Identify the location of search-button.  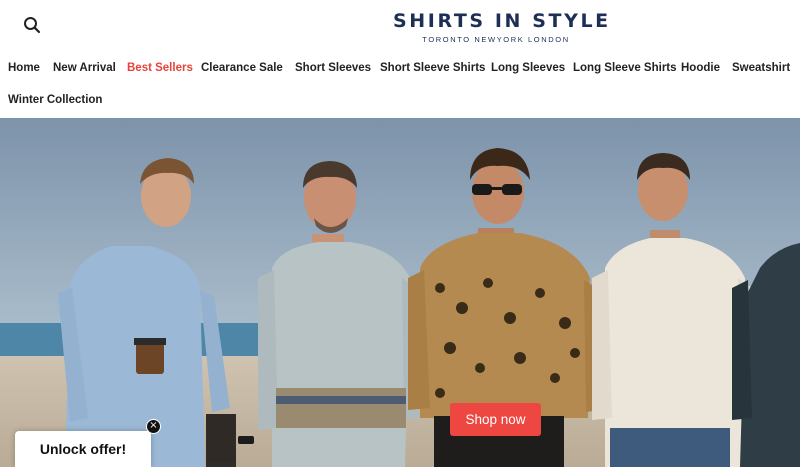
(32, 25).